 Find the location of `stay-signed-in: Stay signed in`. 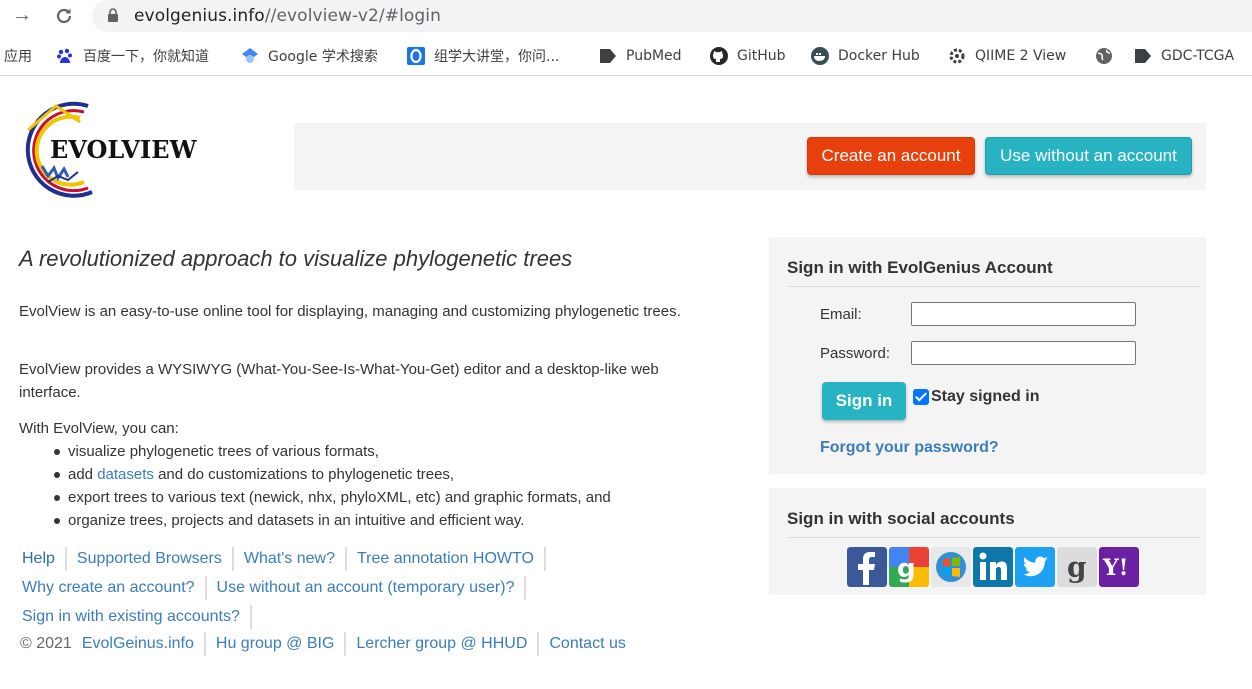

stay-signed-in: Stay signed in is located at coordinates (976, 397).